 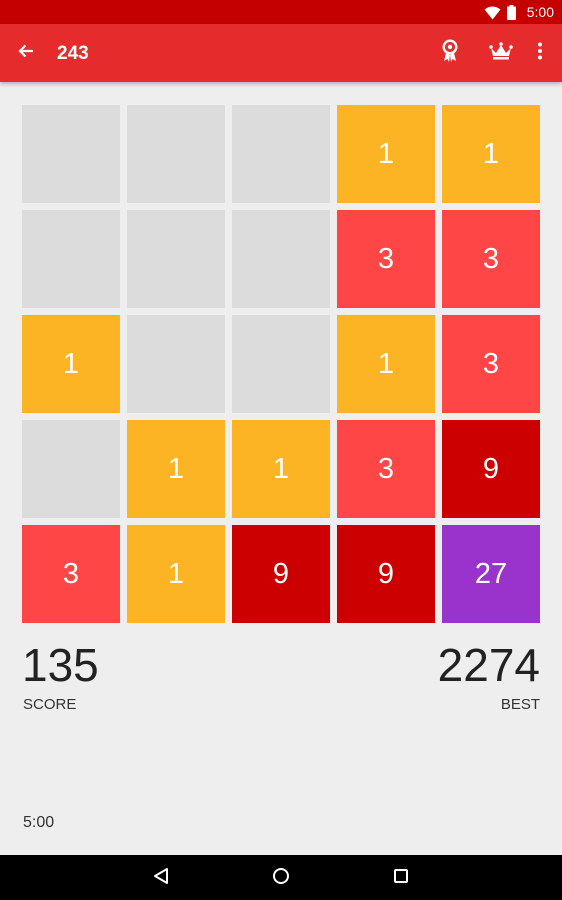 I want to click on nav-back-icon, so click(x=161, y=878).